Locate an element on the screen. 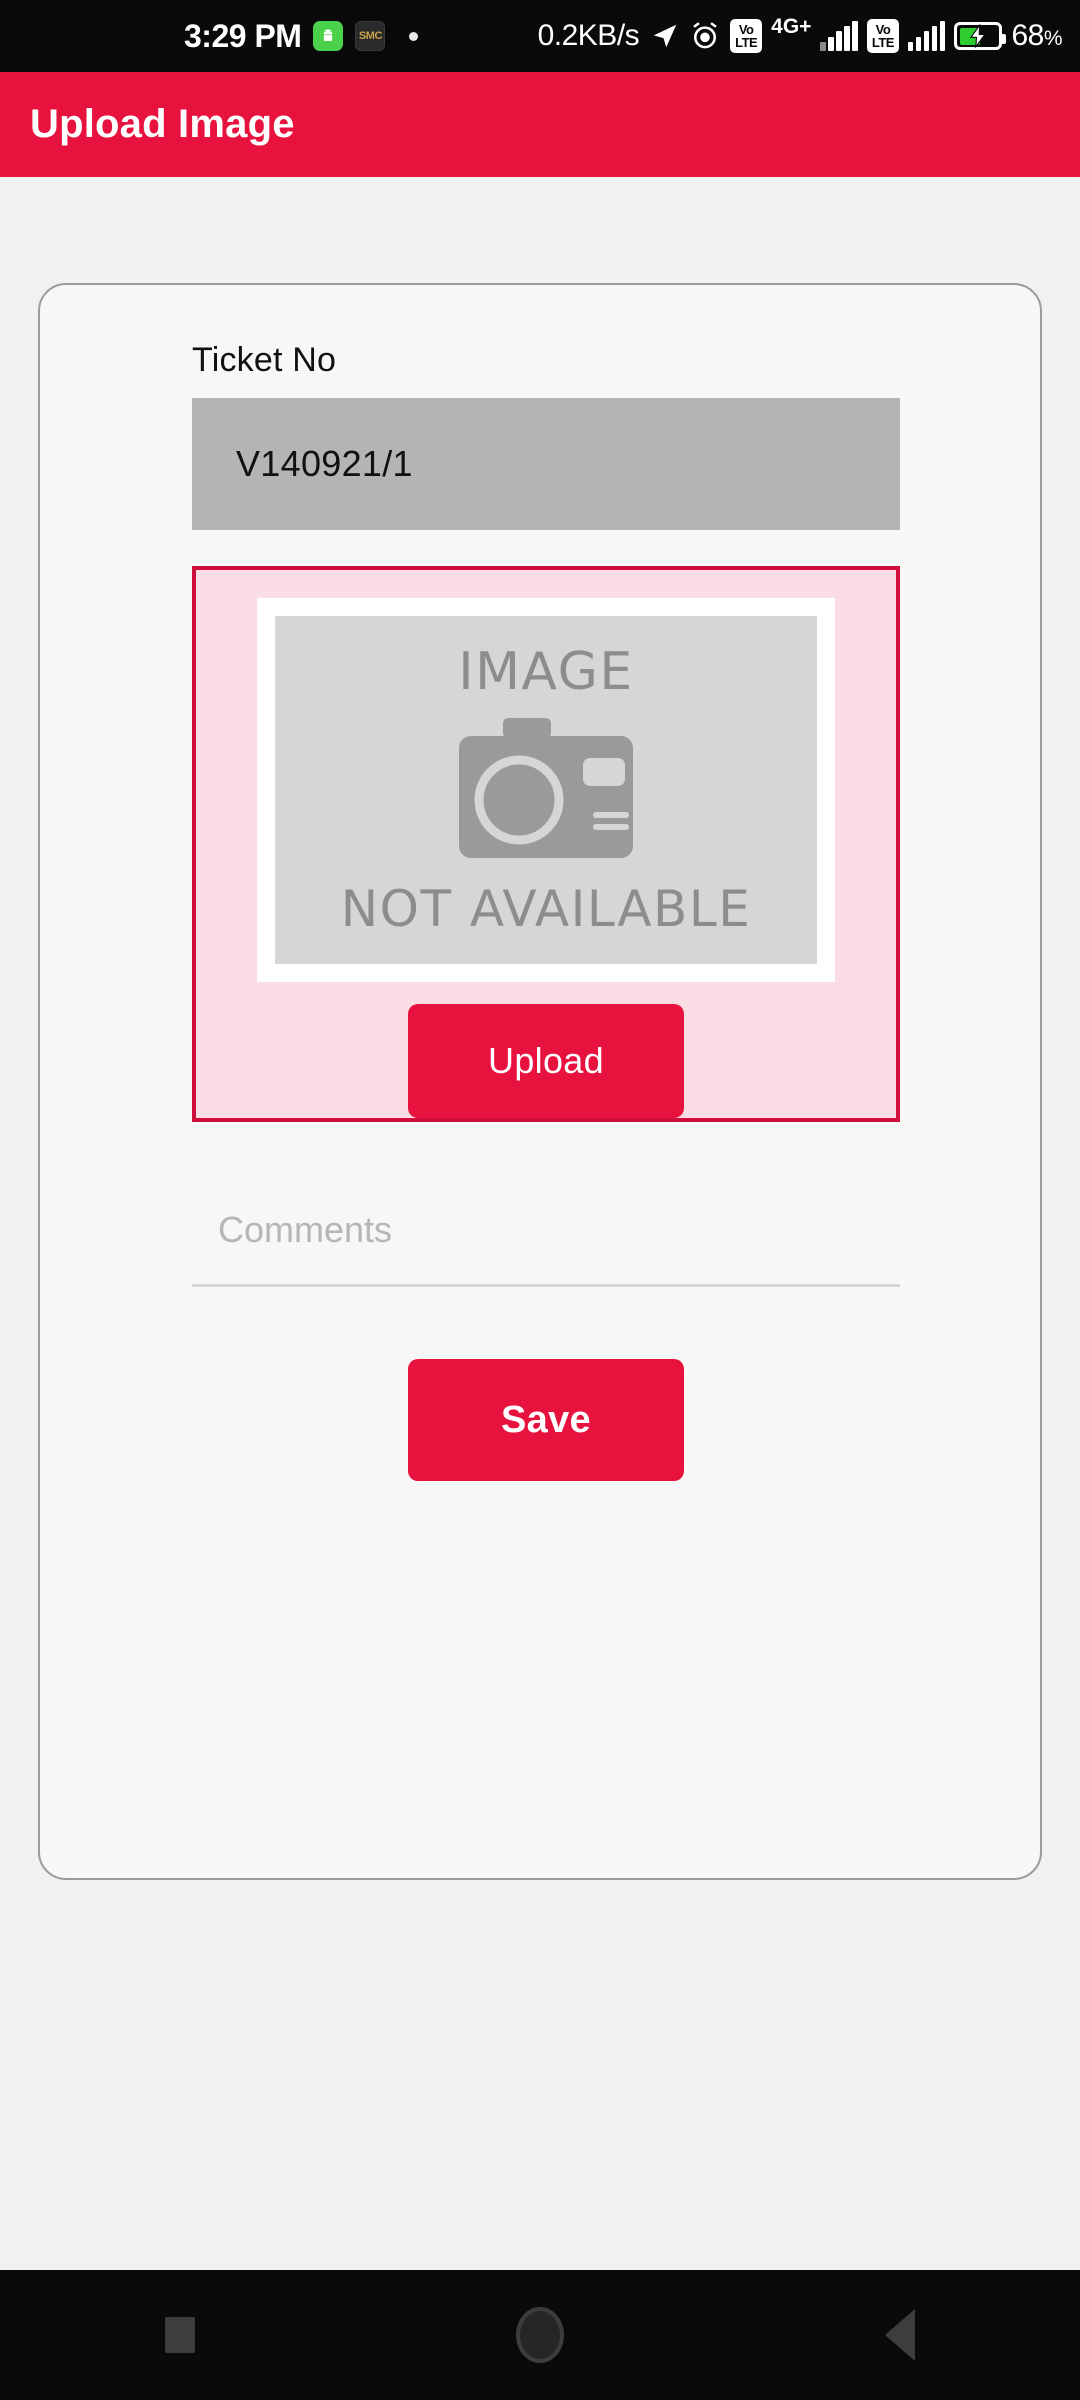 The height and width of the screenshot is (2400, 1080). alarm-clock-icon is located at coordinates (705, 36).